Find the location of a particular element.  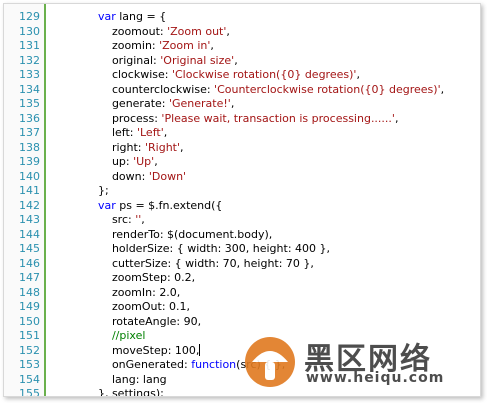

code-line: 143 src: '', is located at coordinates (242, 220).